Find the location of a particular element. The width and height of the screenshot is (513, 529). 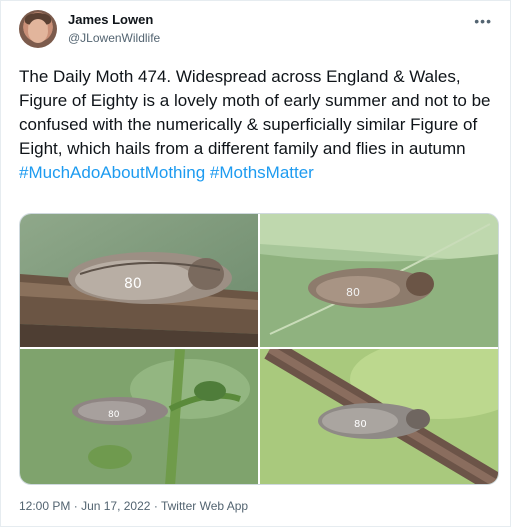

tweet-source-app: Twitter Web App is located at coordinates (204, 506).